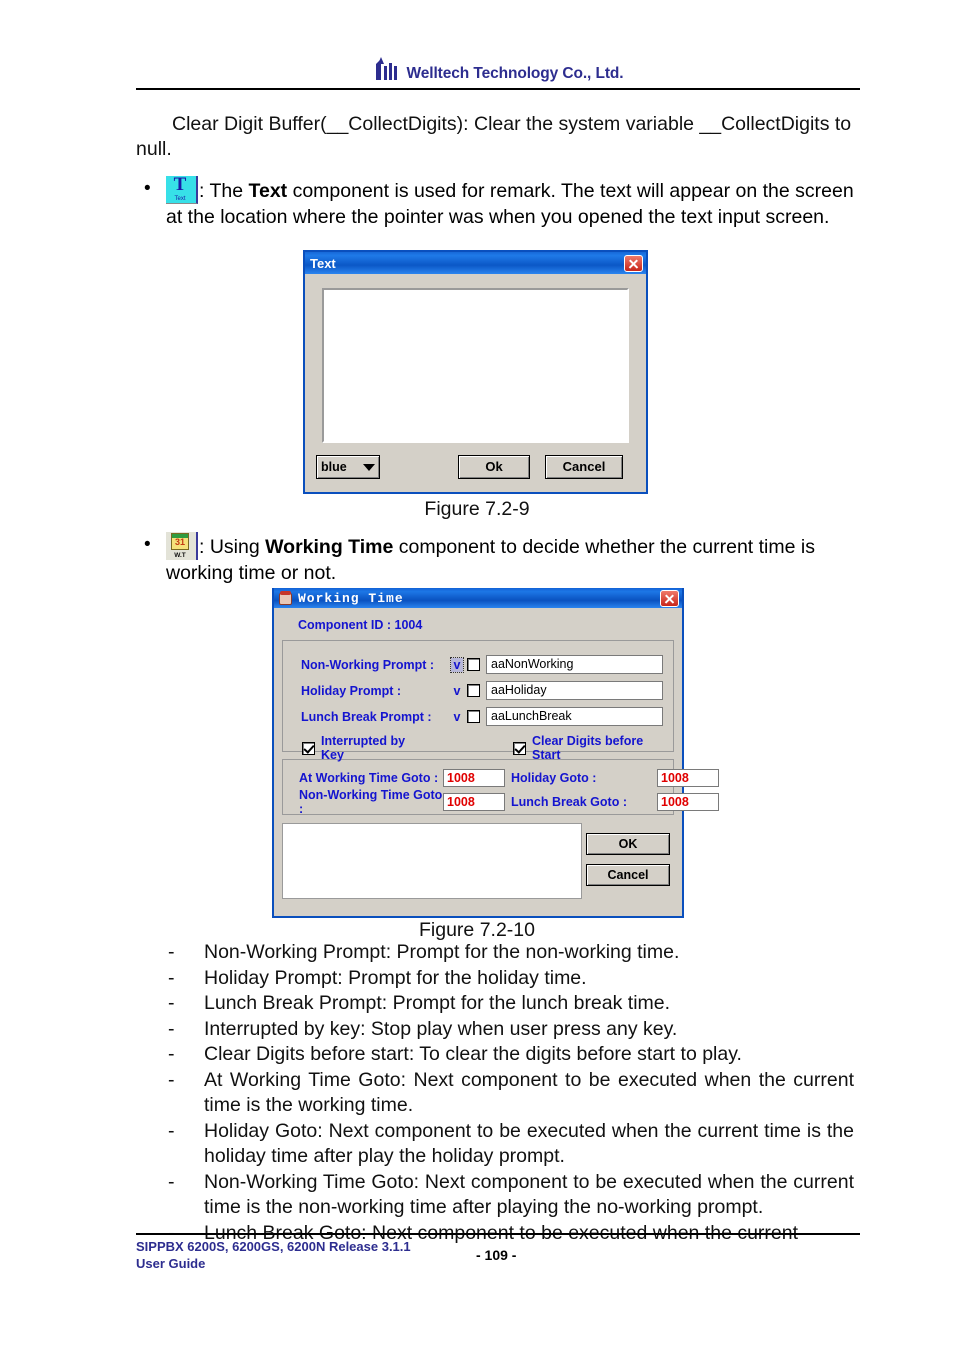 The width and height of the screenshot is (954, 1350). Describe the element at coordinates (569, 801) in the screenshot. I see `lunch-break-goto-label: Lunch Break Goto :` at that location.